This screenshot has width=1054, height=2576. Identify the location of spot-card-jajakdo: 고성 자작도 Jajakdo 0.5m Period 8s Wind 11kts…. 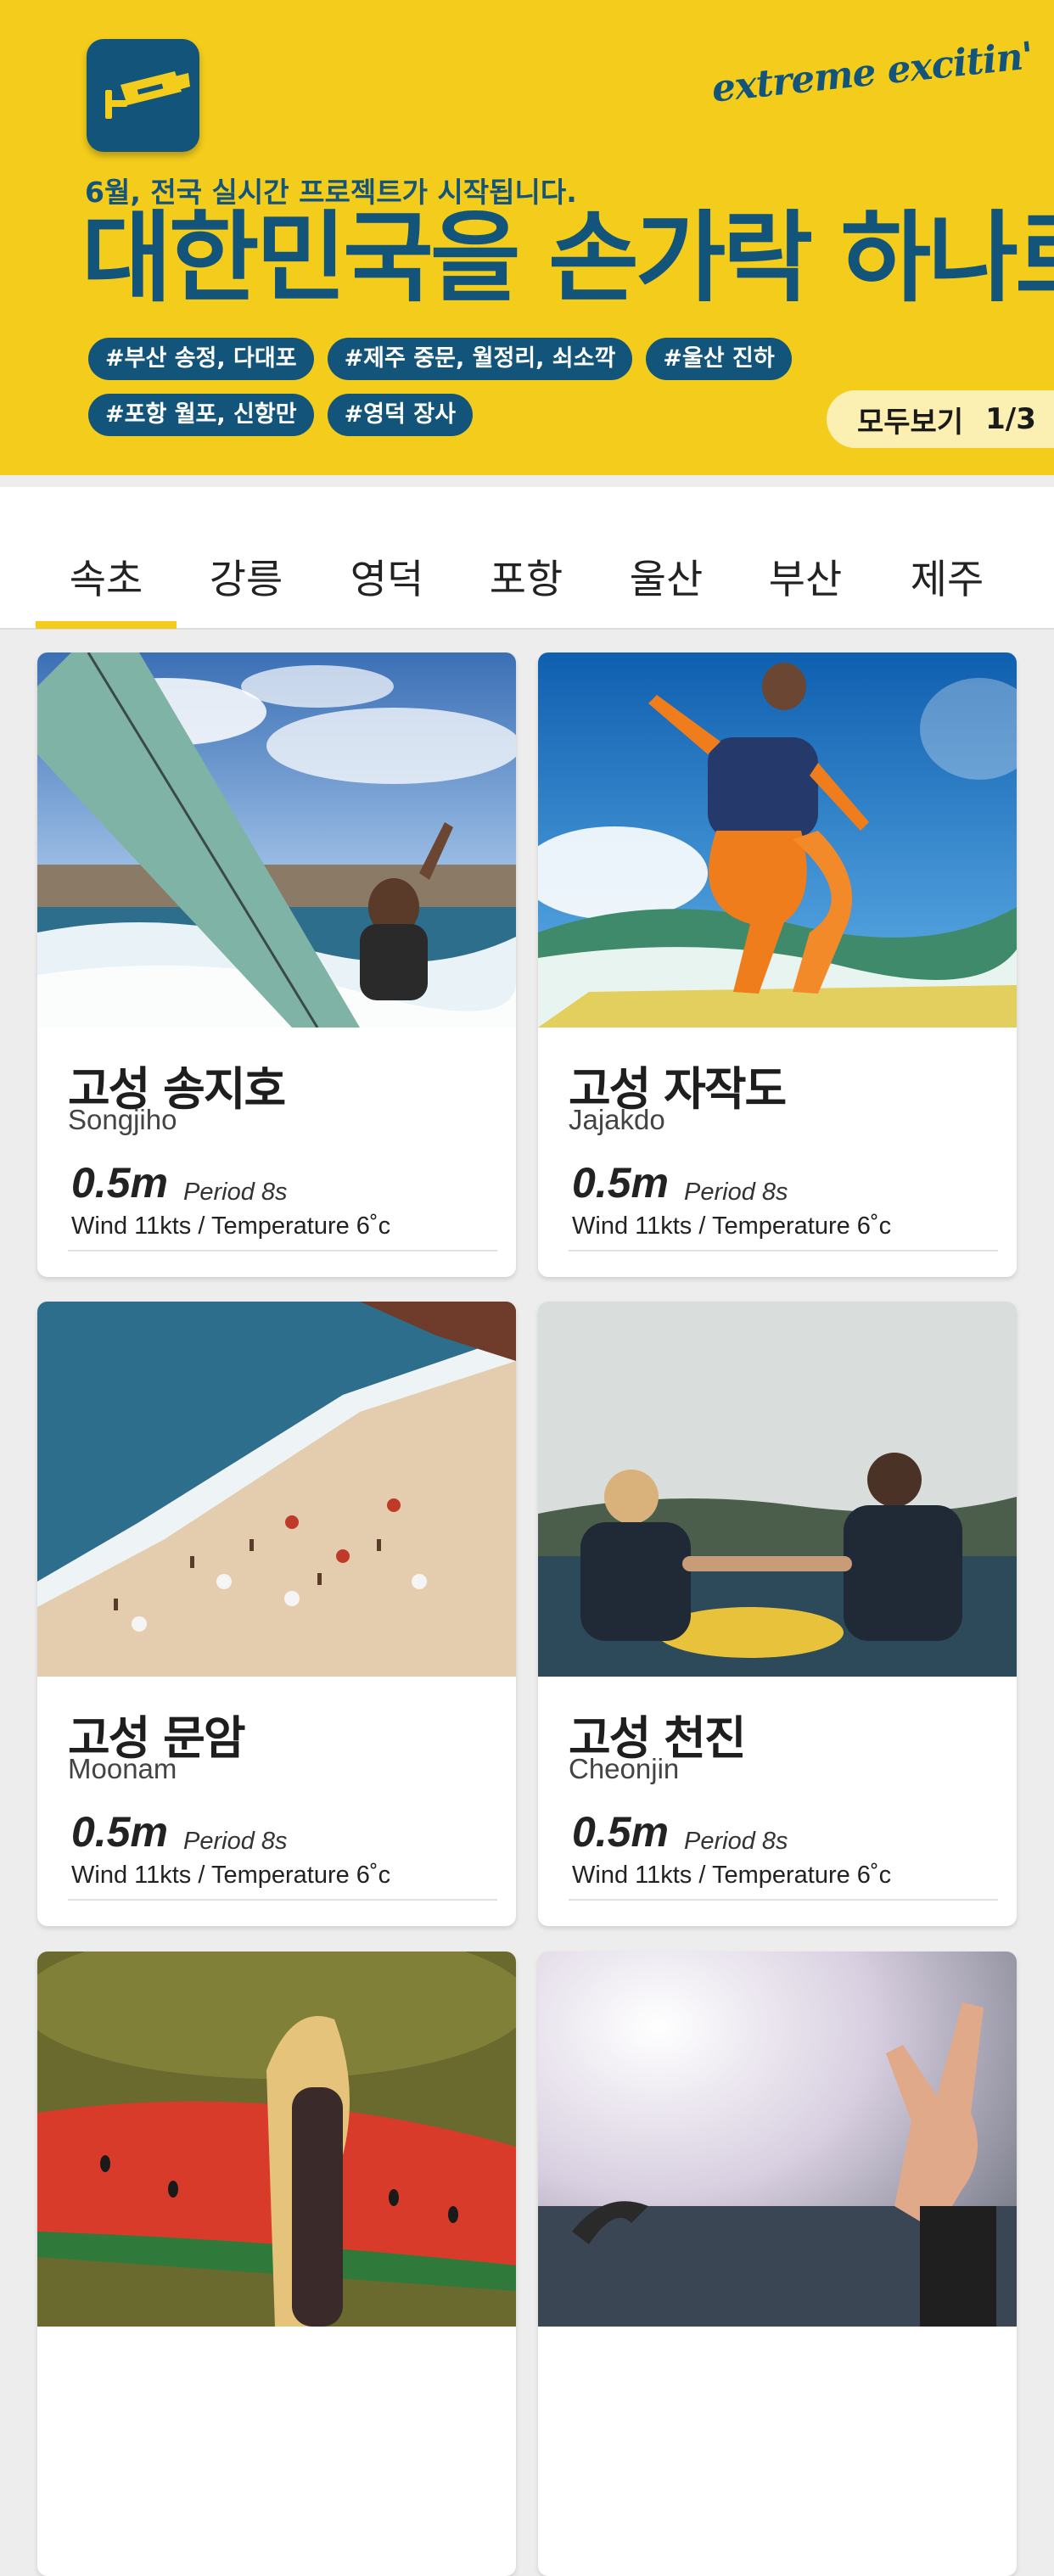
(777, 964).